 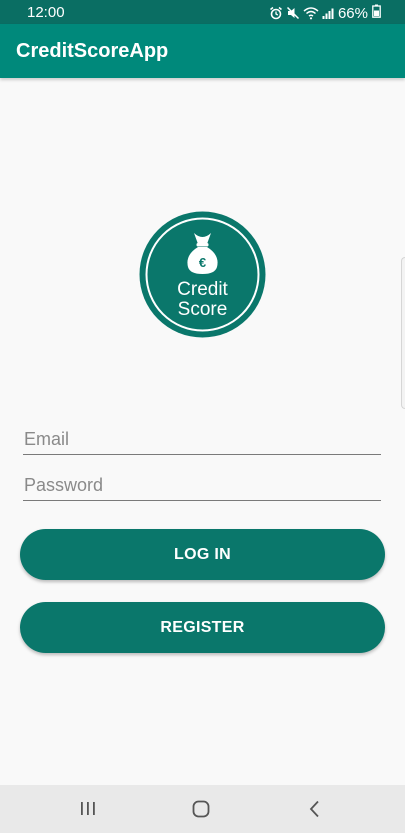 I want to click on edge-panel-handle, so click(x=403, y=333).